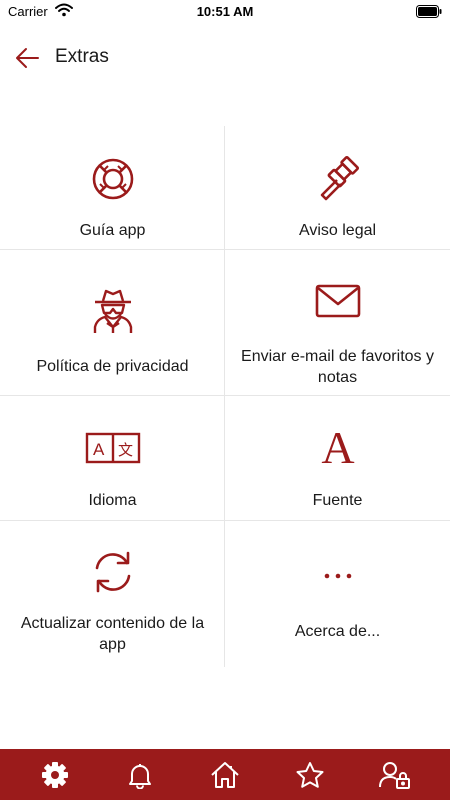 This screenshot has width=450, height=800. I want to click on actualizar-item: Actualizar contenido de la app, so click(112, 594).